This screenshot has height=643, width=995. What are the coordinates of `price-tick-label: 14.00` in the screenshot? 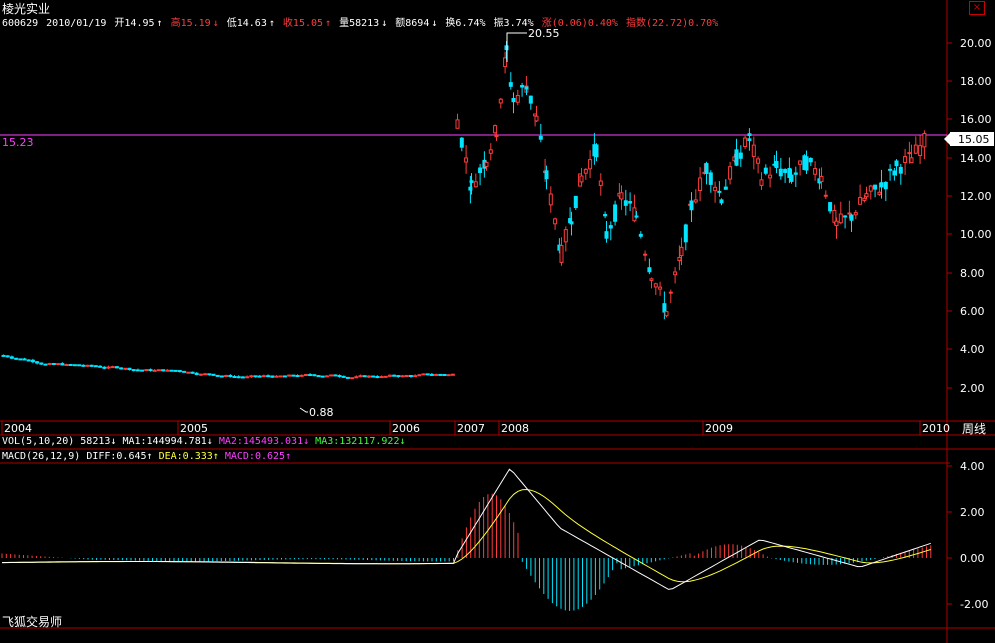 It's located at (976, 158).